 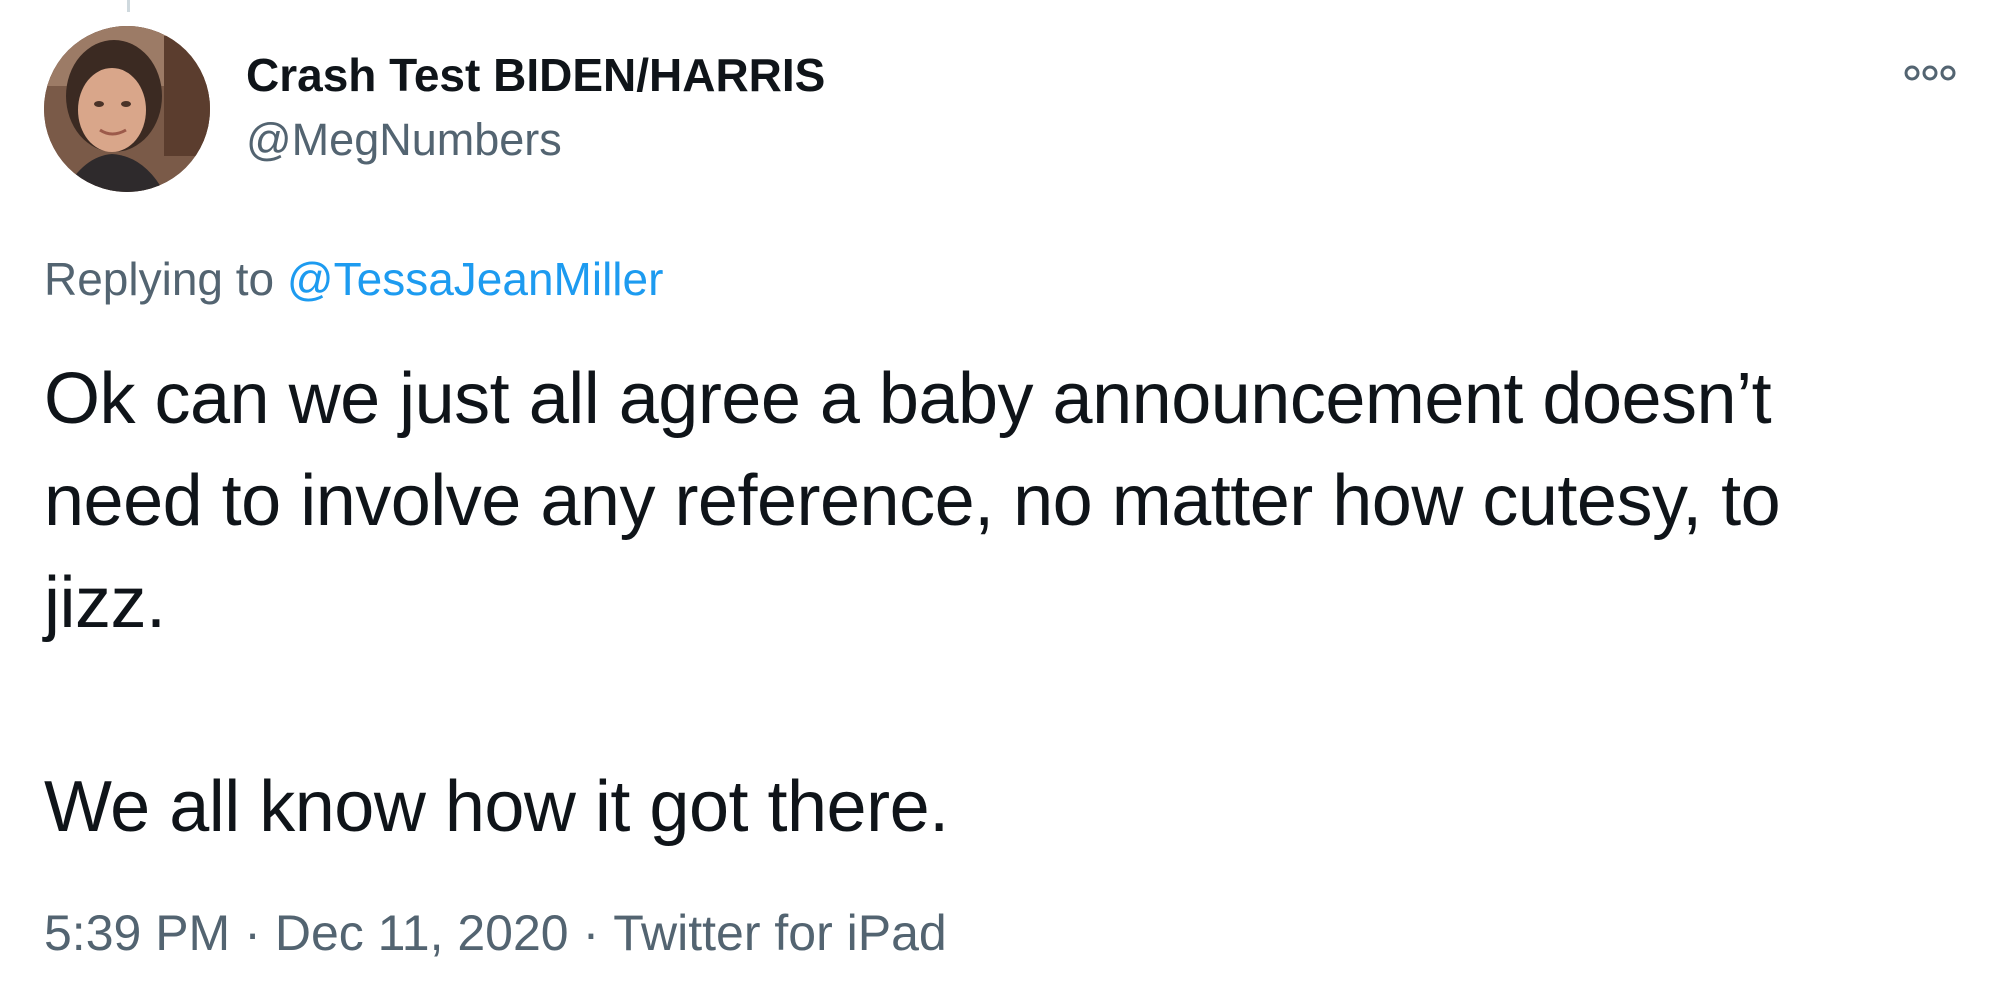 What do you see at coordinates (105, 603) in the screenshot?
I see `tweet-text-line: jizz.` at bounding box center [105, 603].